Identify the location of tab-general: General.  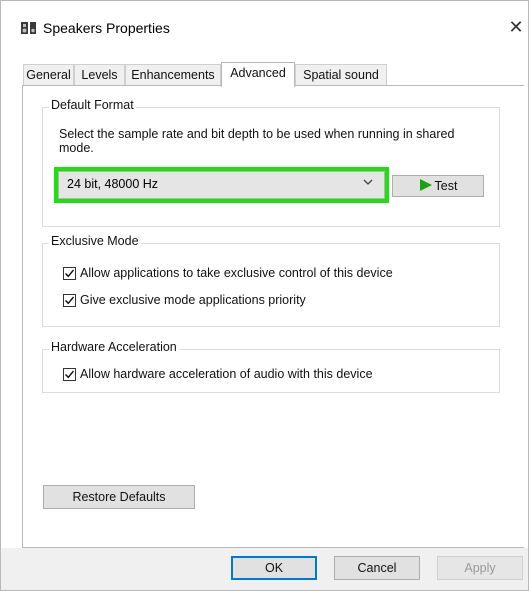
(48, 74).